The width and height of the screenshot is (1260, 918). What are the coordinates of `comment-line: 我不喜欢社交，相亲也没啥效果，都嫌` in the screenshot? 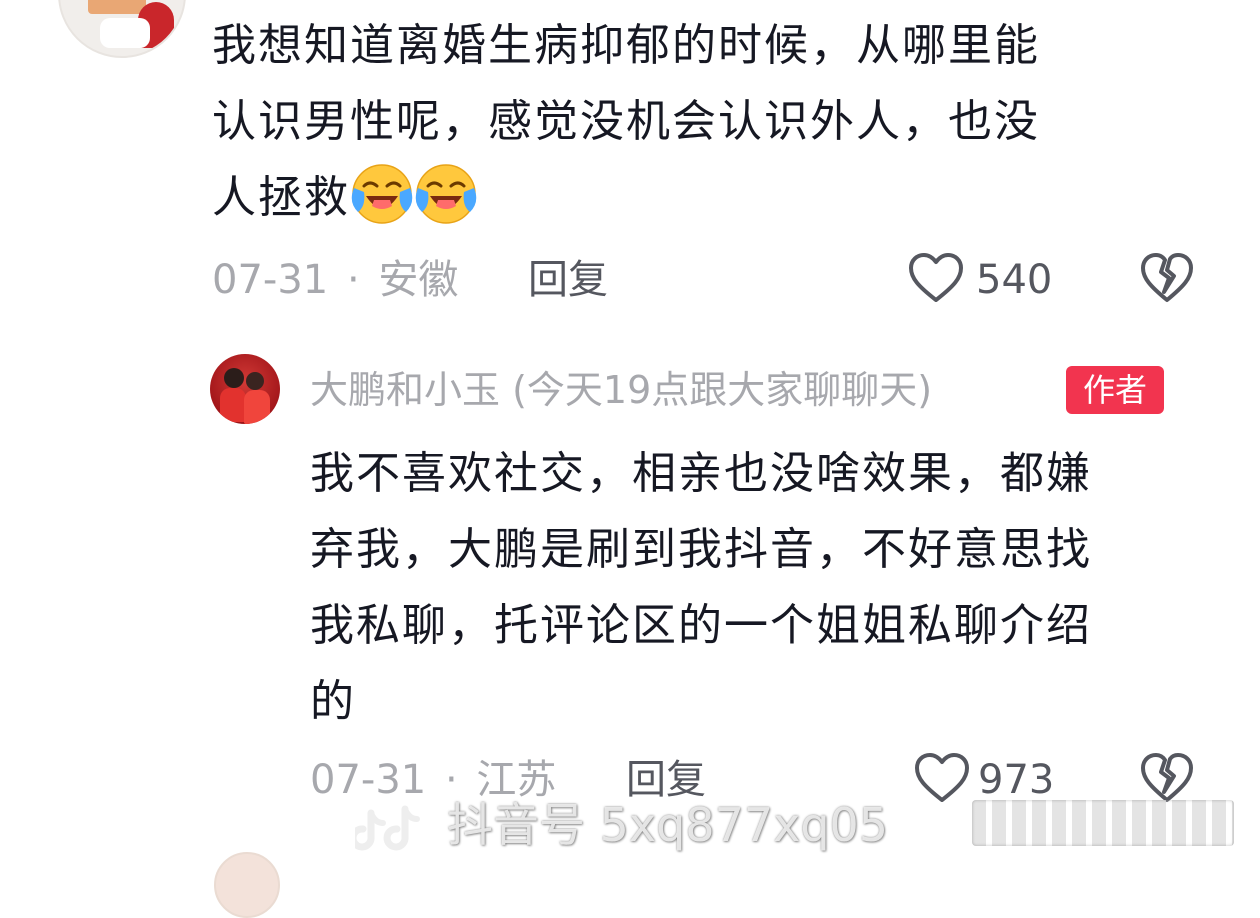 It's located at (701, 473).